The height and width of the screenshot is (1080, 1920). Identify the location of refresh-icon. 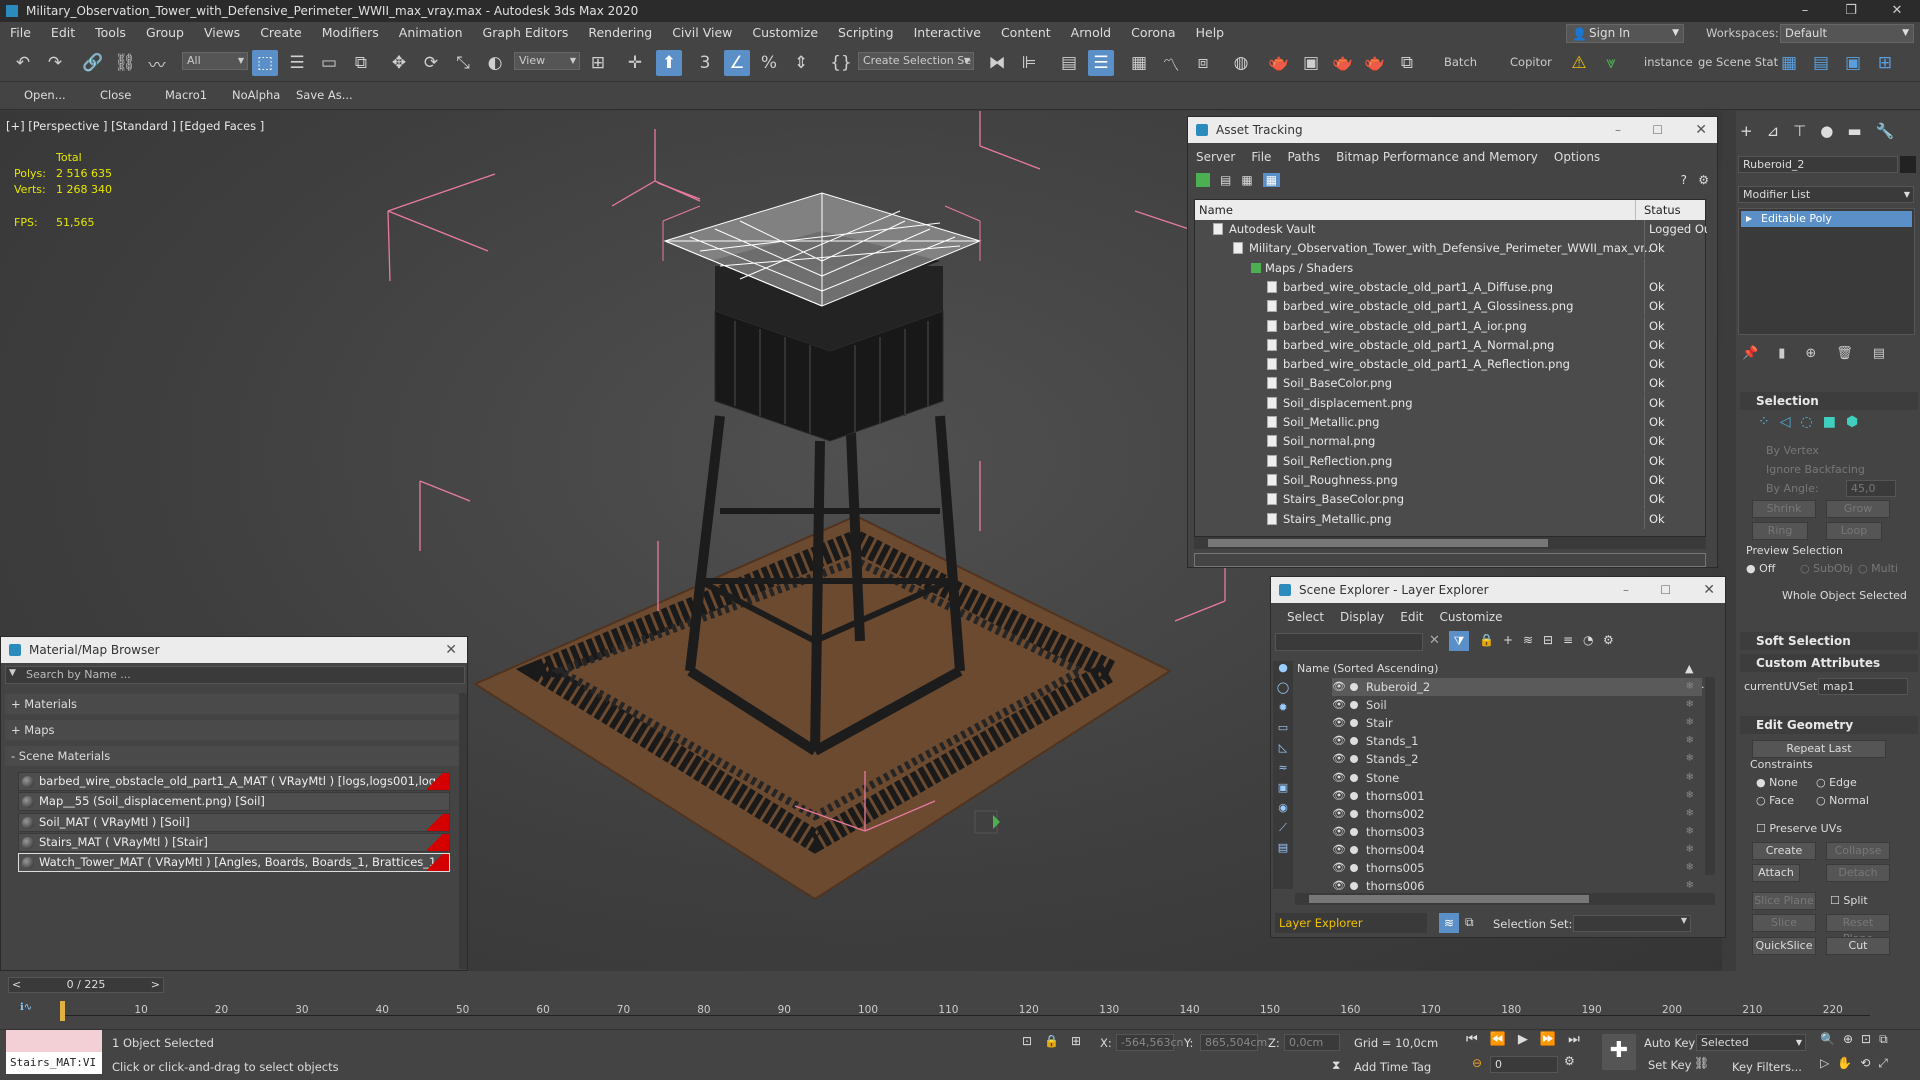
(1203, 180).